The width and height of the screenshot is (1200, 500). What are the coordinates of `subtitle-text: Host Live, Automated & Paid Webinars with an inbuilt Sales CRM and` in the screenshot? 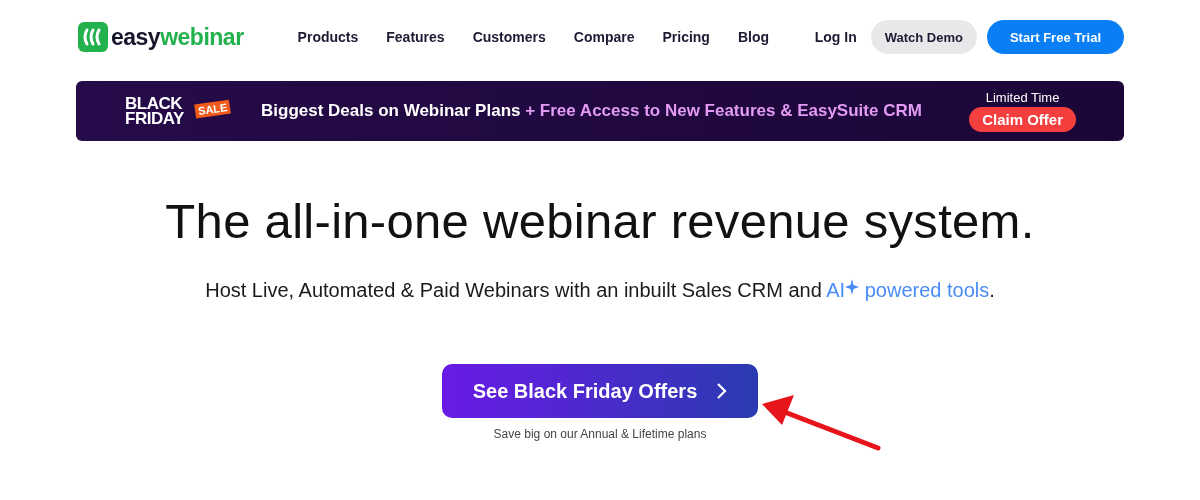 It's located at (514, 290).